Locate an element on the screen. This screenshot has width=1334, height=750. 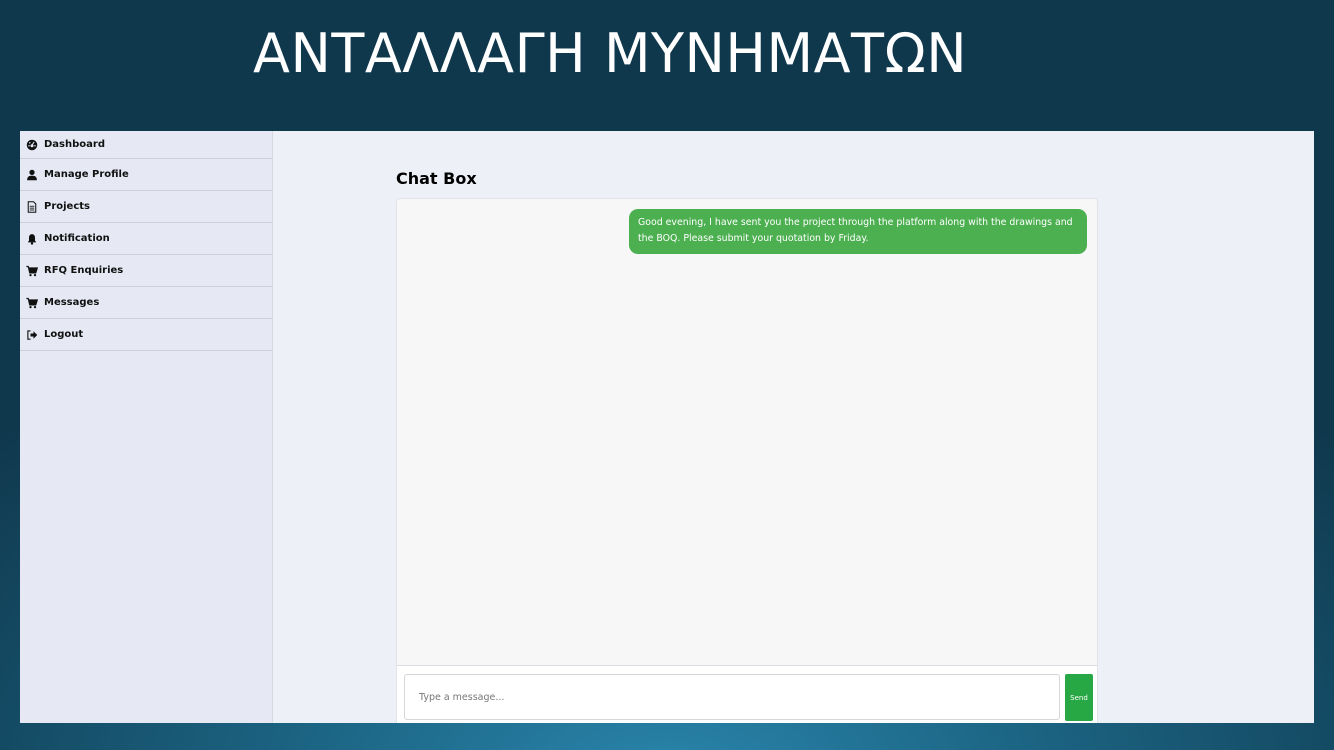
message-input is located at coordinates (732, 697).